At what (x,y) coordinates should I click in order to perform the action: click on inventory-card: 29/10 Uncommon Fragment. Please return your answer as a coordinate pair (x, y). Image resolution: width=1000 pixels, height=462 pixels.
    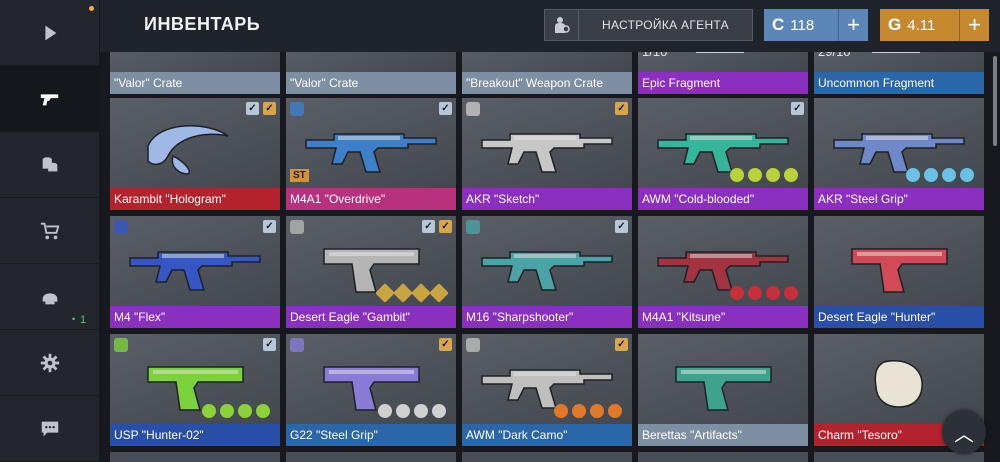
    Looking at the image, I should click on (899, 73).